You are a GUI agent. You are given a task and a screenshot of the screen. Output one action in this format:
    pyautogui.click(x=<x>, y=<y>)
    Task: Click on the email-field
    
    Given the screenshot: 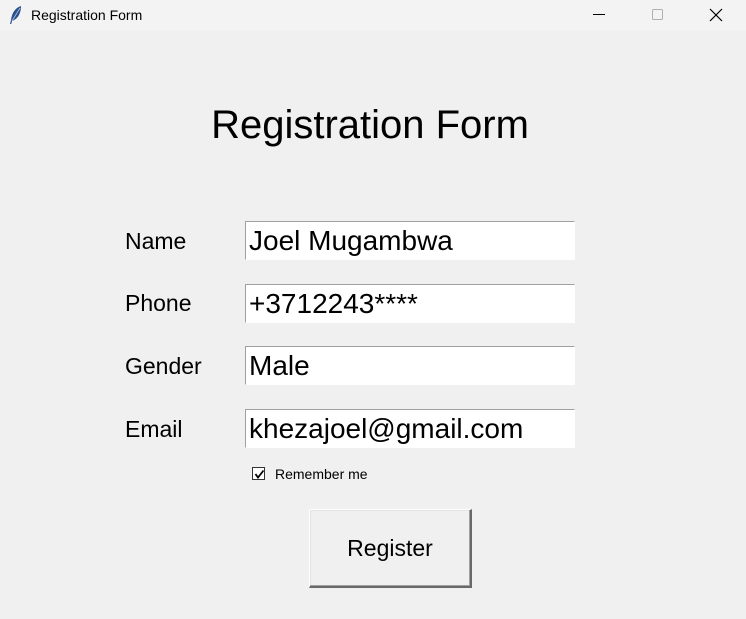 What is the action you would take?
    pyautogui.click(x=410, y=428)
    